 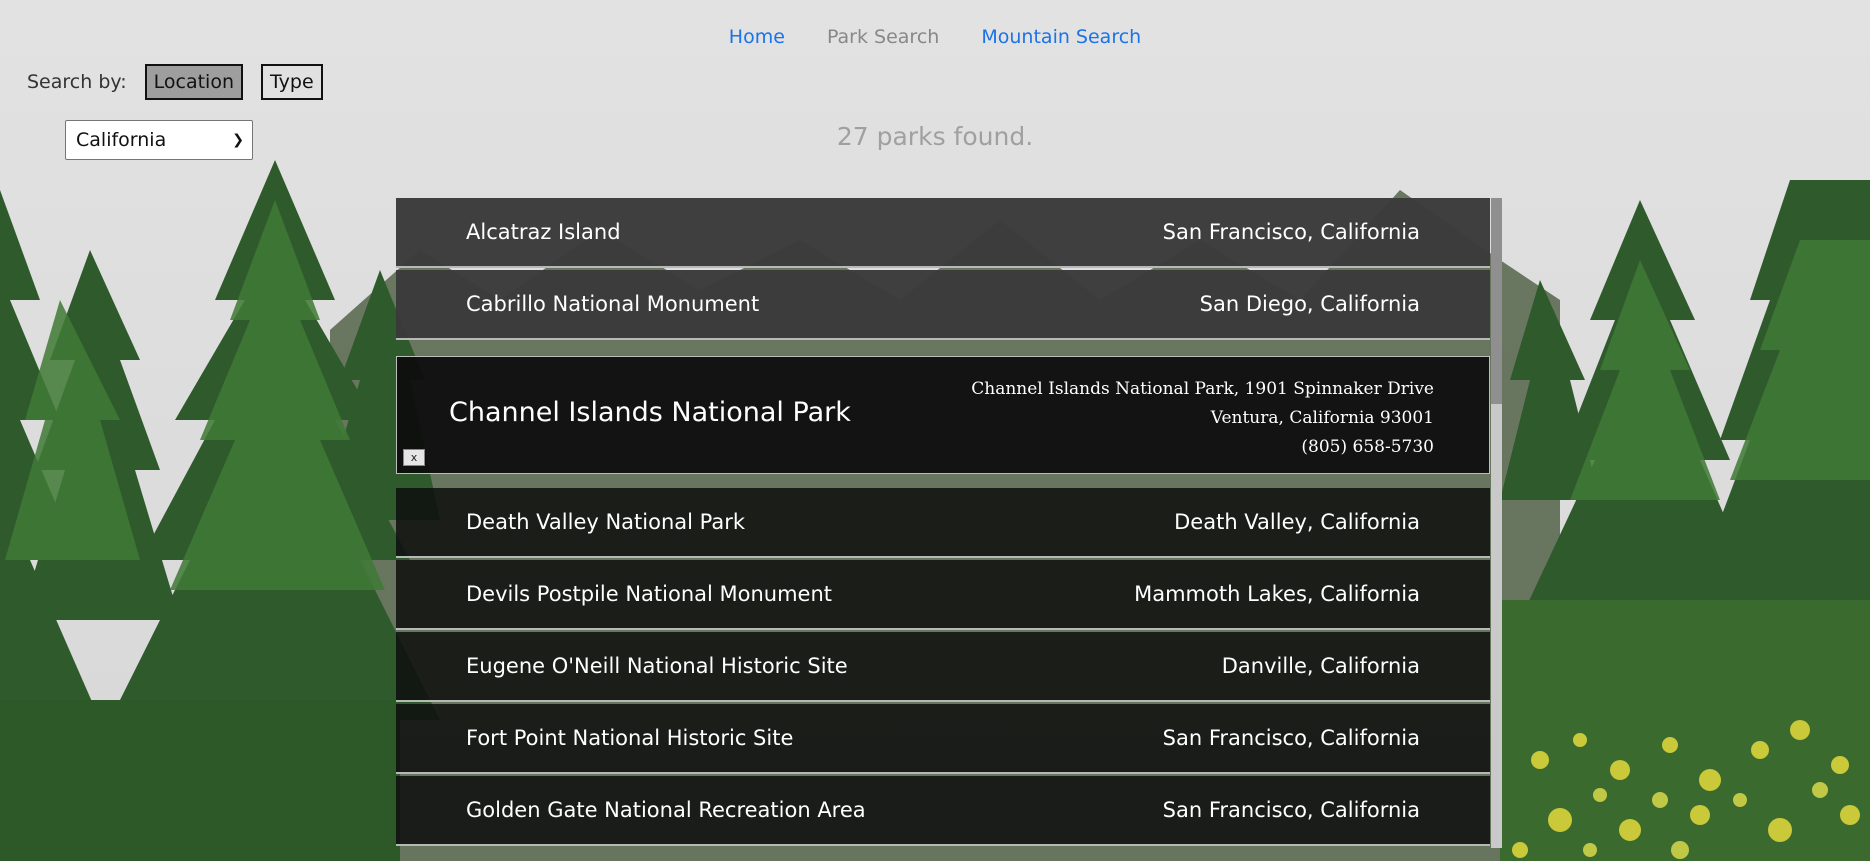 I want to click on phone-number: (805) 658-5730, so click(x=1367, y=447).